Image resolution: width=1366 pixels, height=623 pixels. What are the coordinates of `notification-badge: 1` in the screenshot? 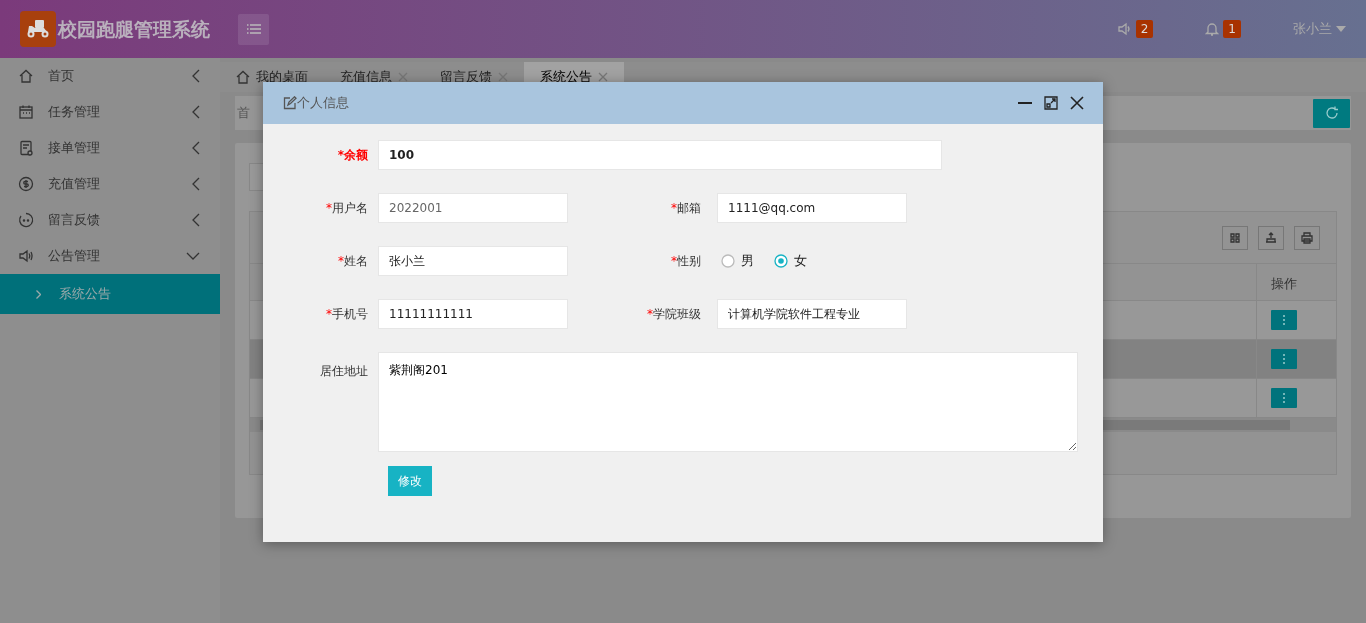 It's located at (1232, 29).